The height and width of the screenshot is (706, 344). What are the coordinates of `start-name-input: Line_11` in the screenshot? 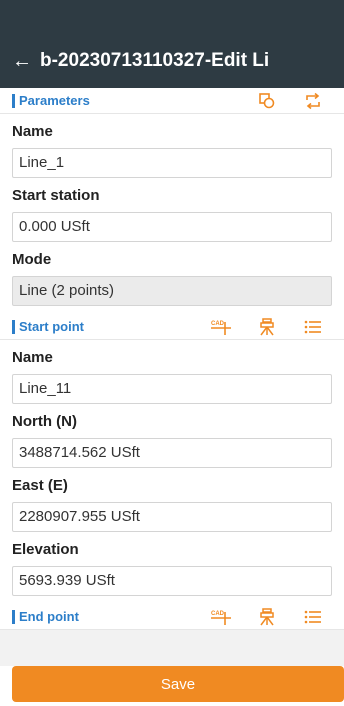 It's located at (172, 389).